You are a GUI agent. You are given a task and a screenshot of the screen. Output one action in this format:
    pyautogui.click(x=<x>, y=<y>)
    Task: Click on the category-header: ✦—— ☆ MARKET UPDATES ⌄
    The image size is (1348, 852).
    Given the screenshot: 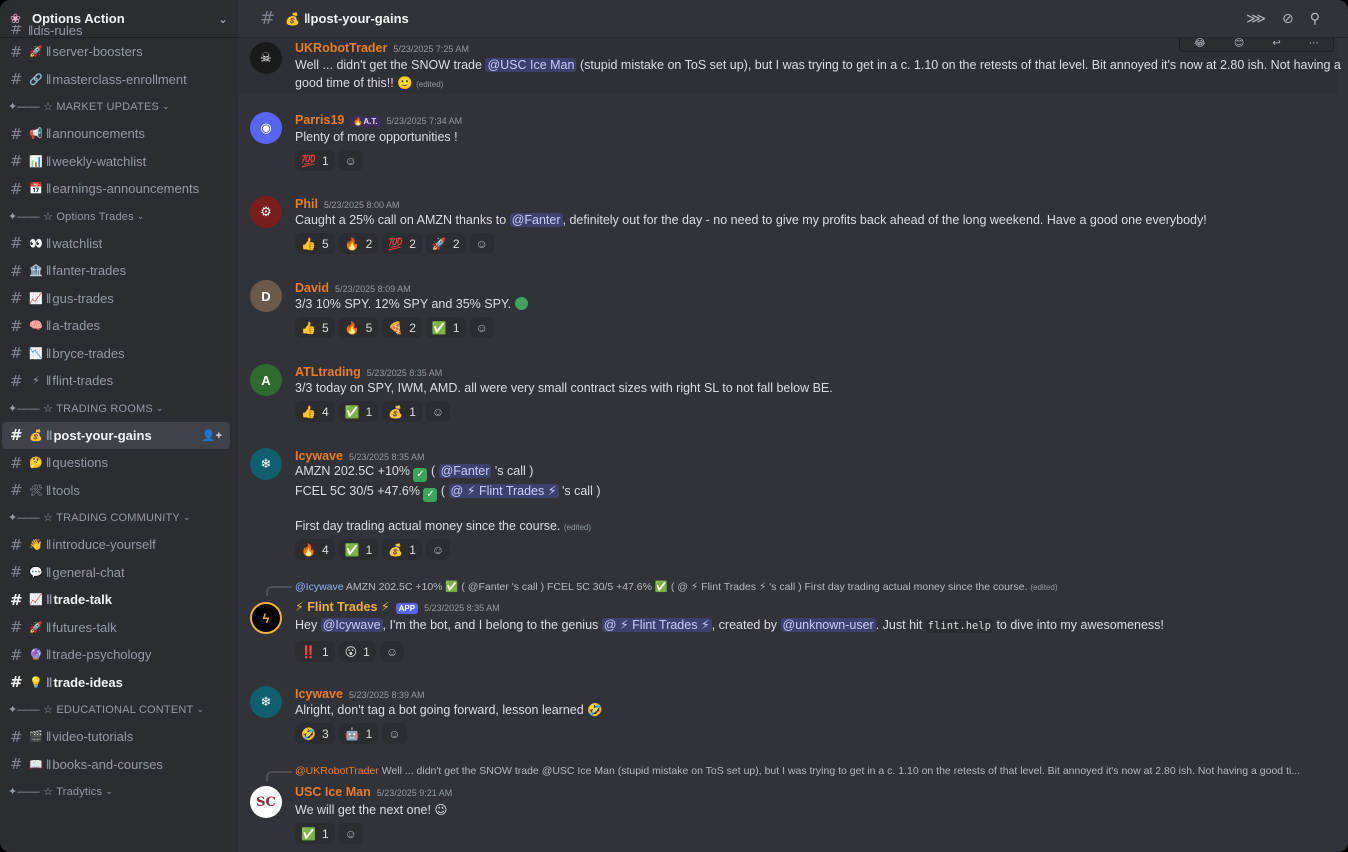 What is the action you would take?
    pyautogui.click(x=119, y=106)
    